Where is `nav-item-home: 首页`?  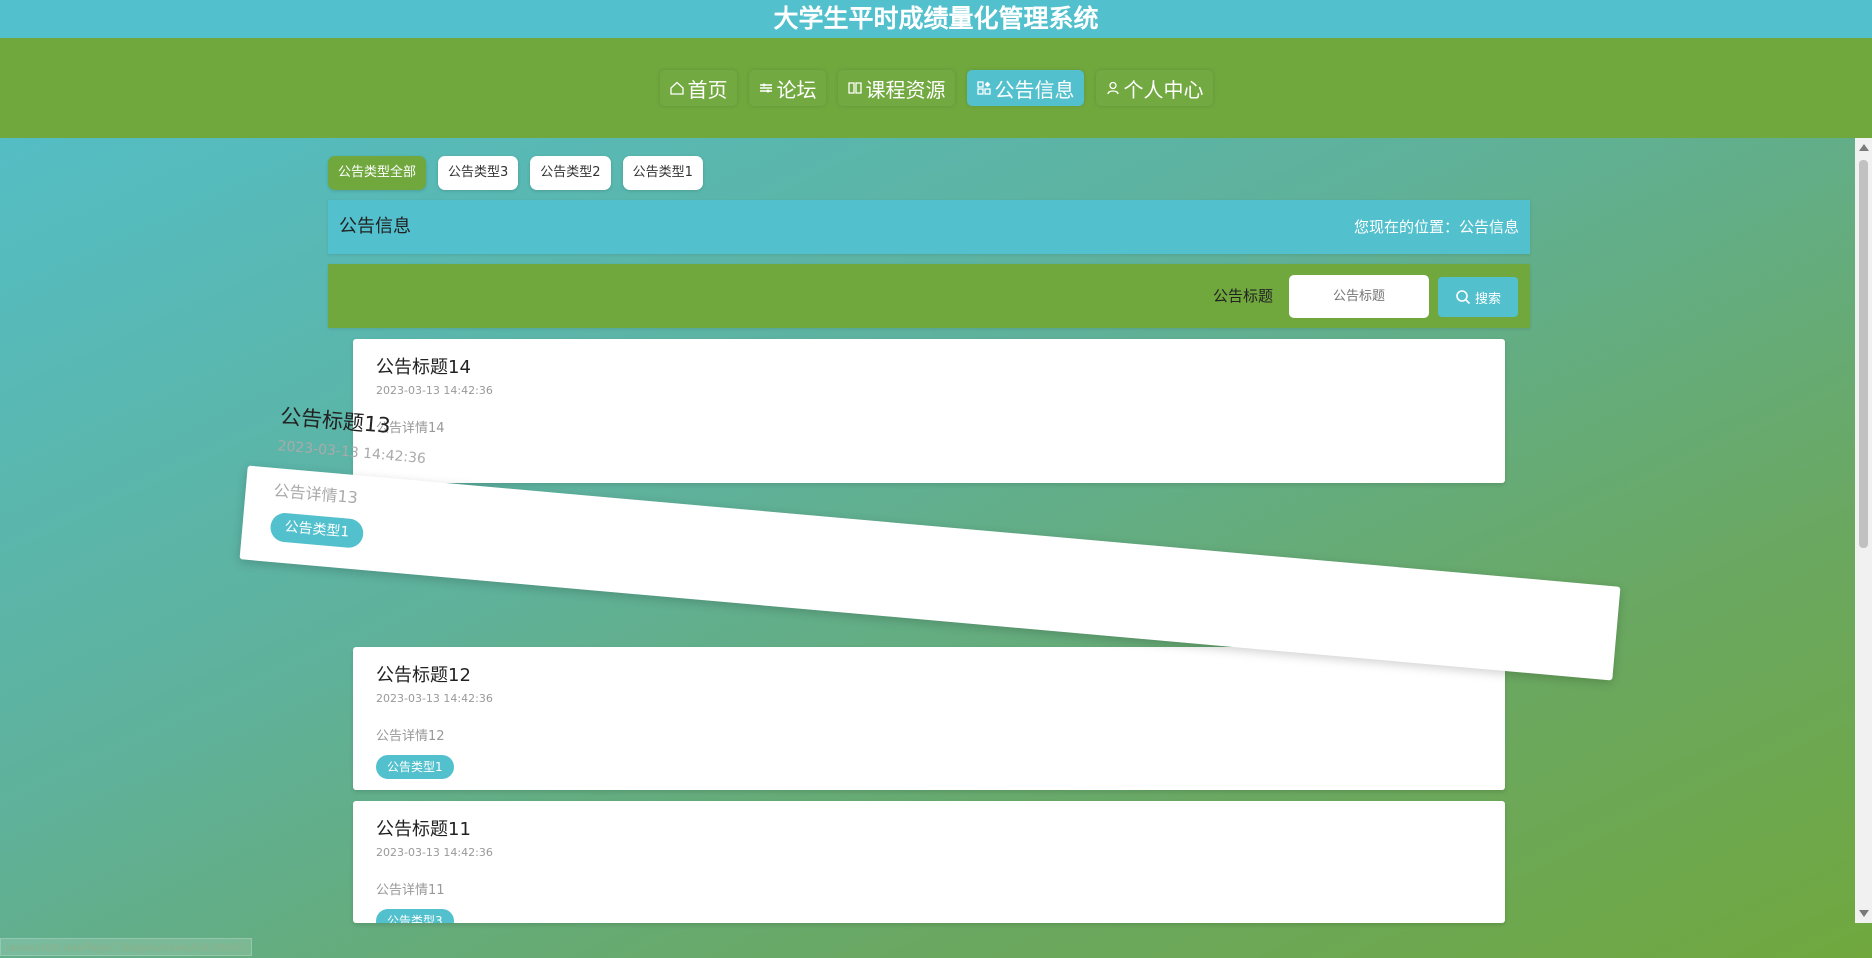 nav-item-home: 首页 is located at coordinates (698, 88).